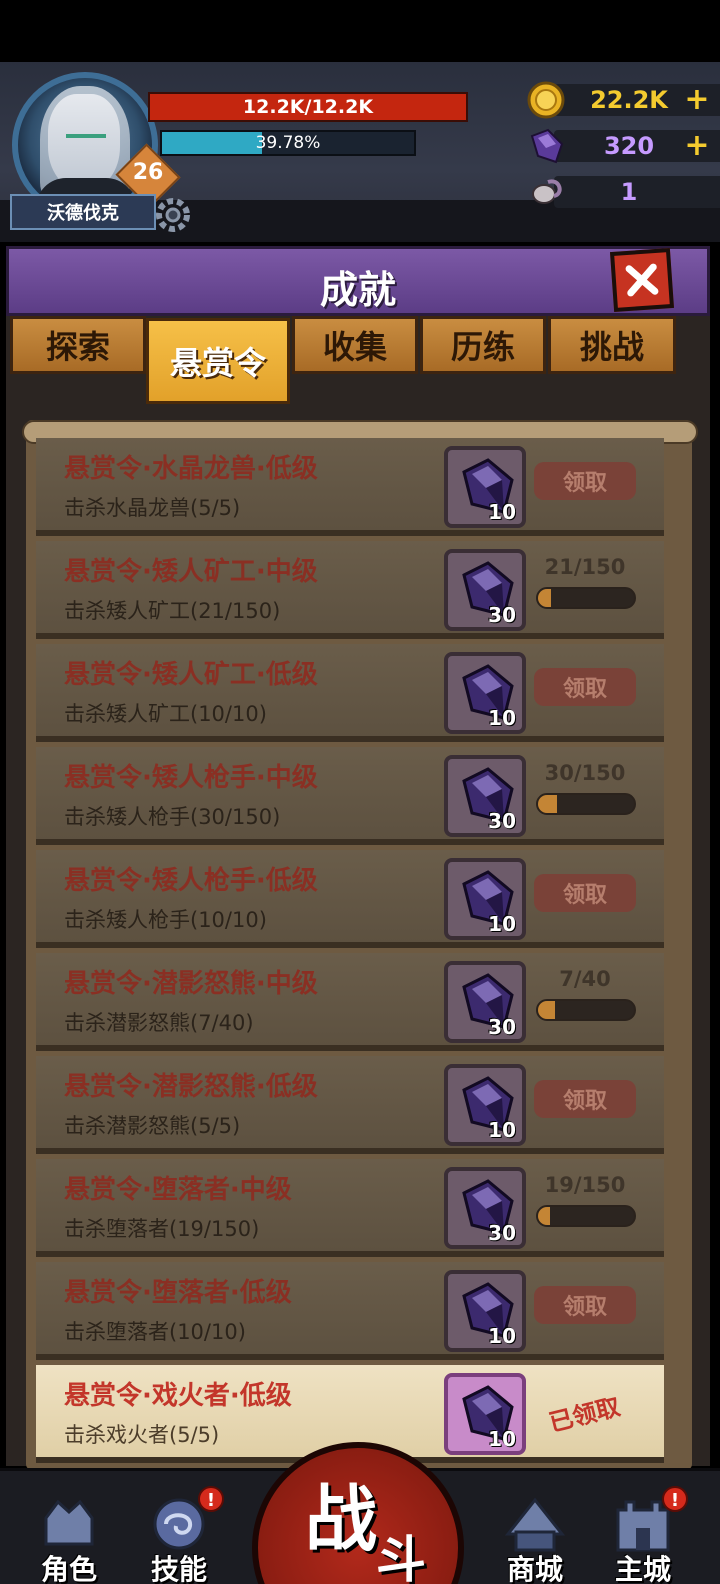 The height and width of the screenshot is (1584, 720). I want to click on player-level: 26, so click(148, 172).